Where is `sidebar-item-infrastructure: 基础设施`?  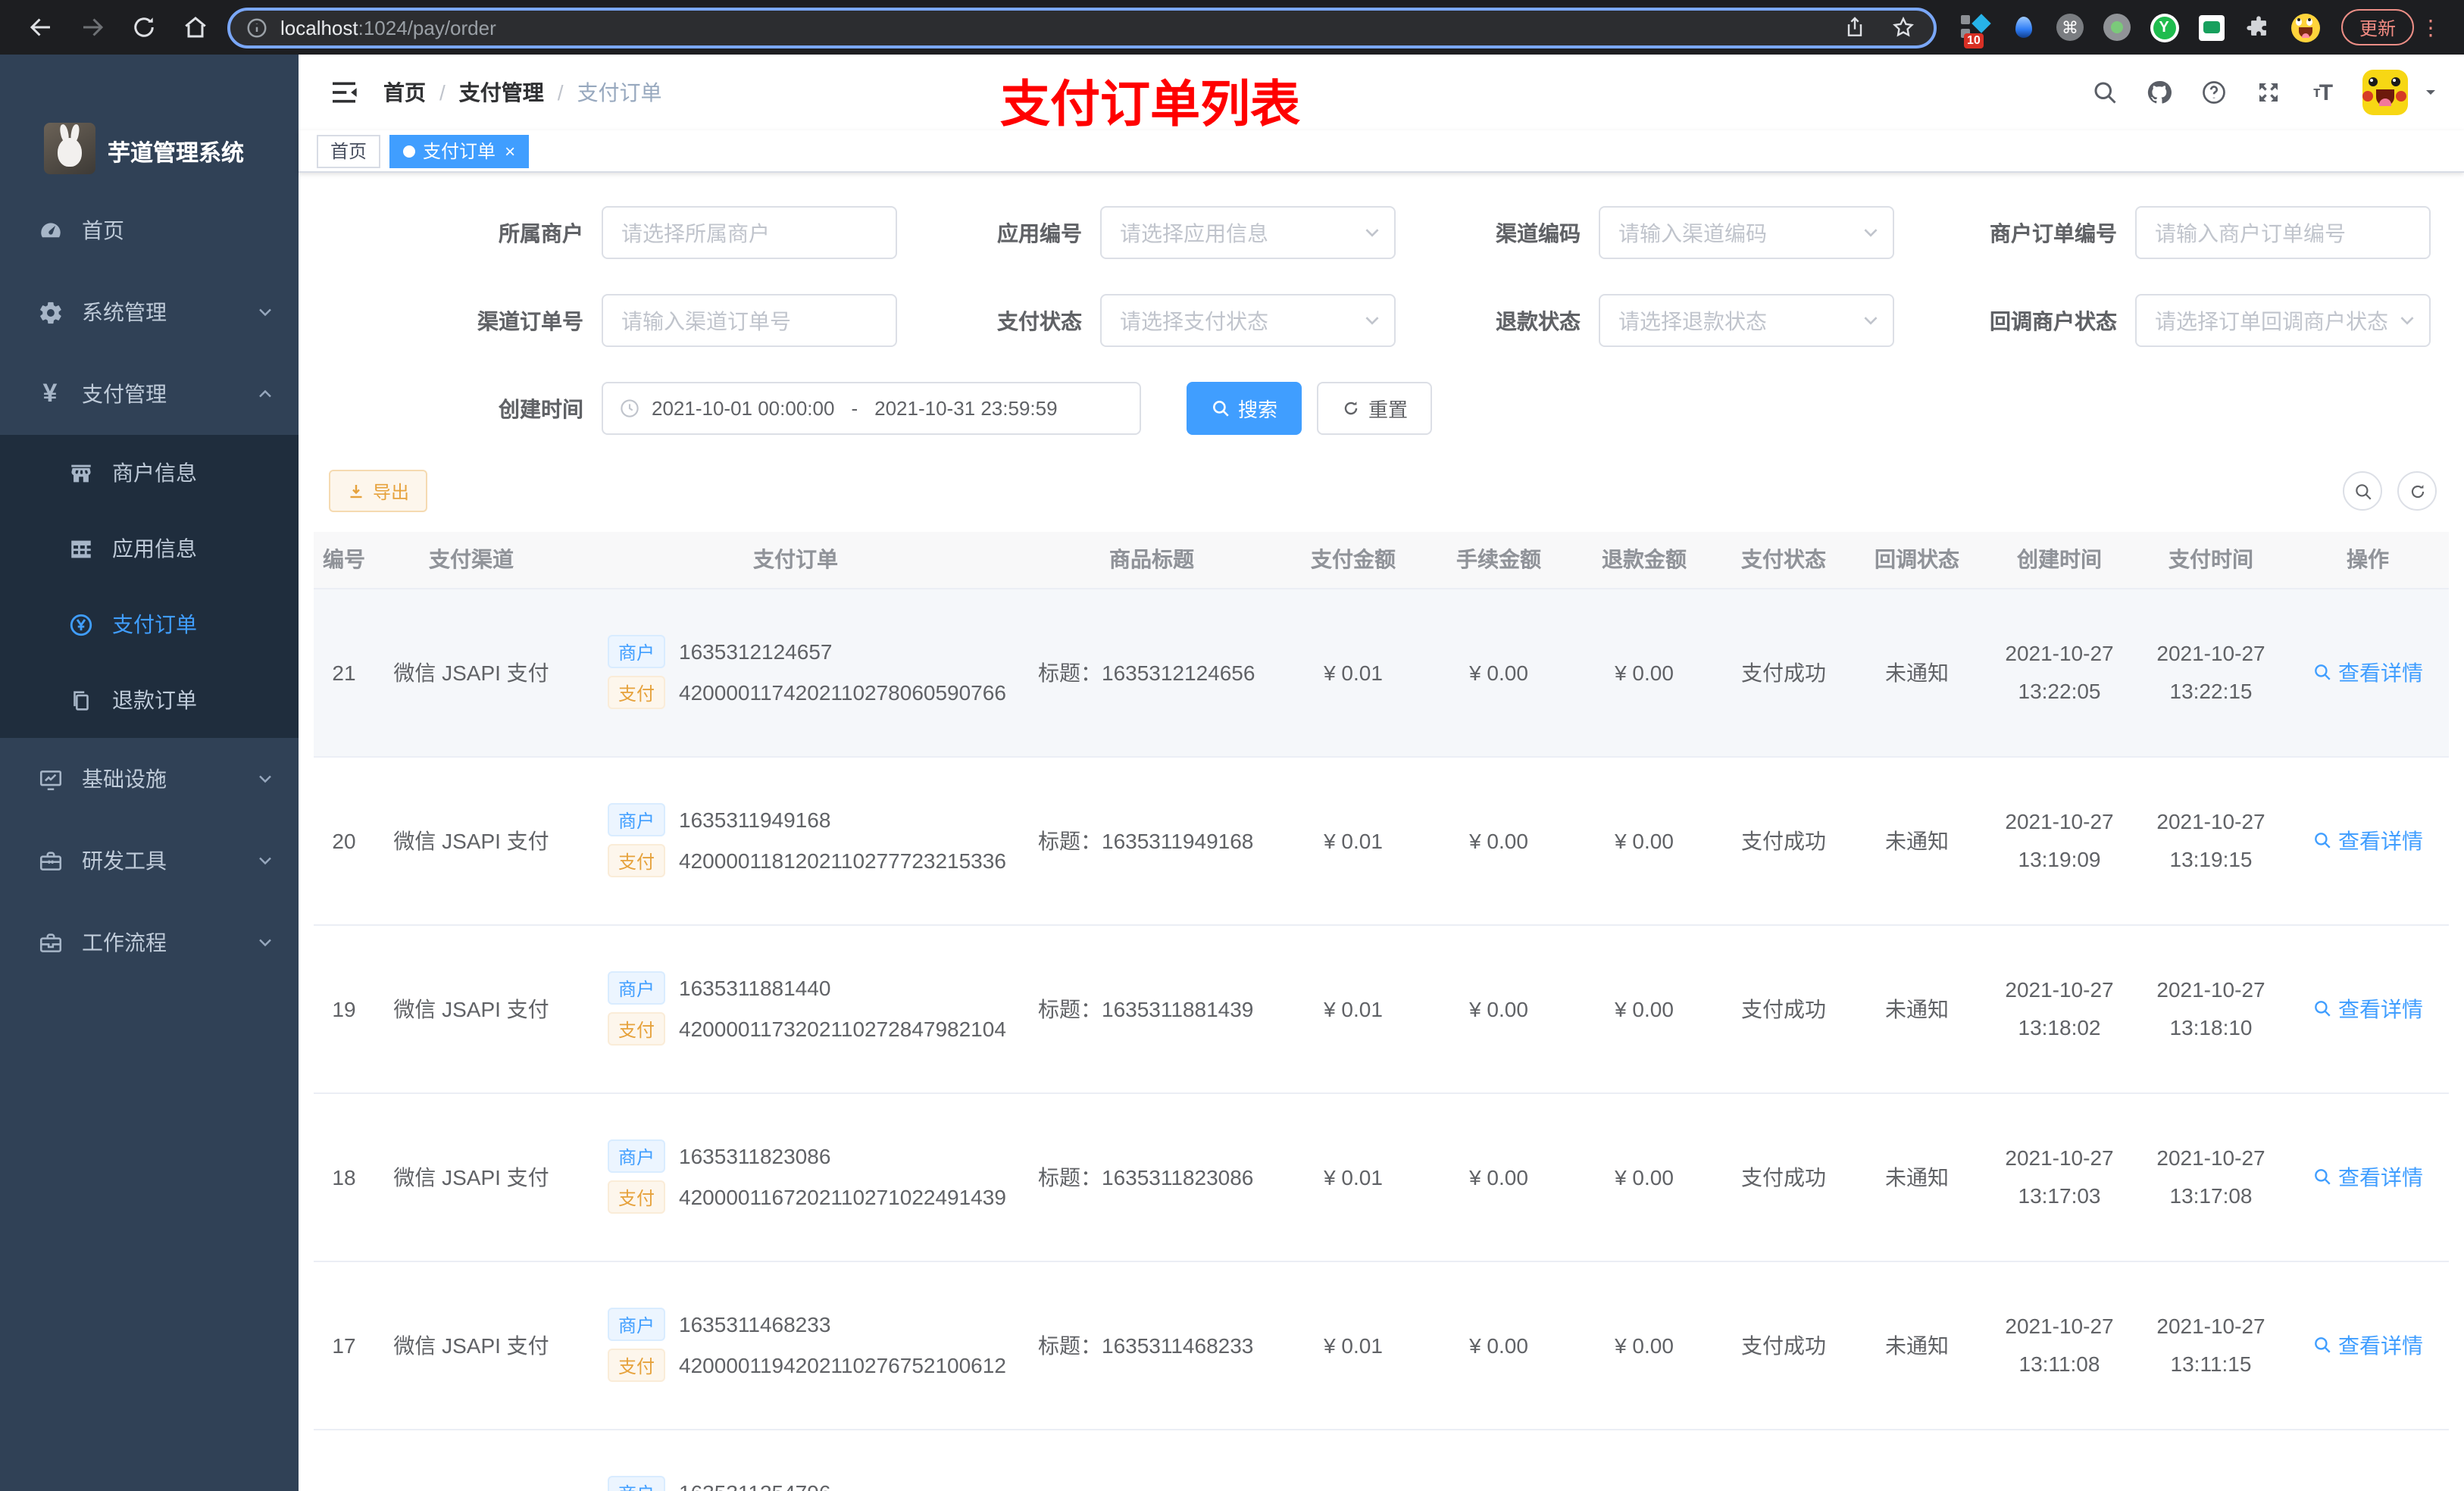 sidebar-item-infrastructure: 基础设施 is located at coordinates (149, 779).